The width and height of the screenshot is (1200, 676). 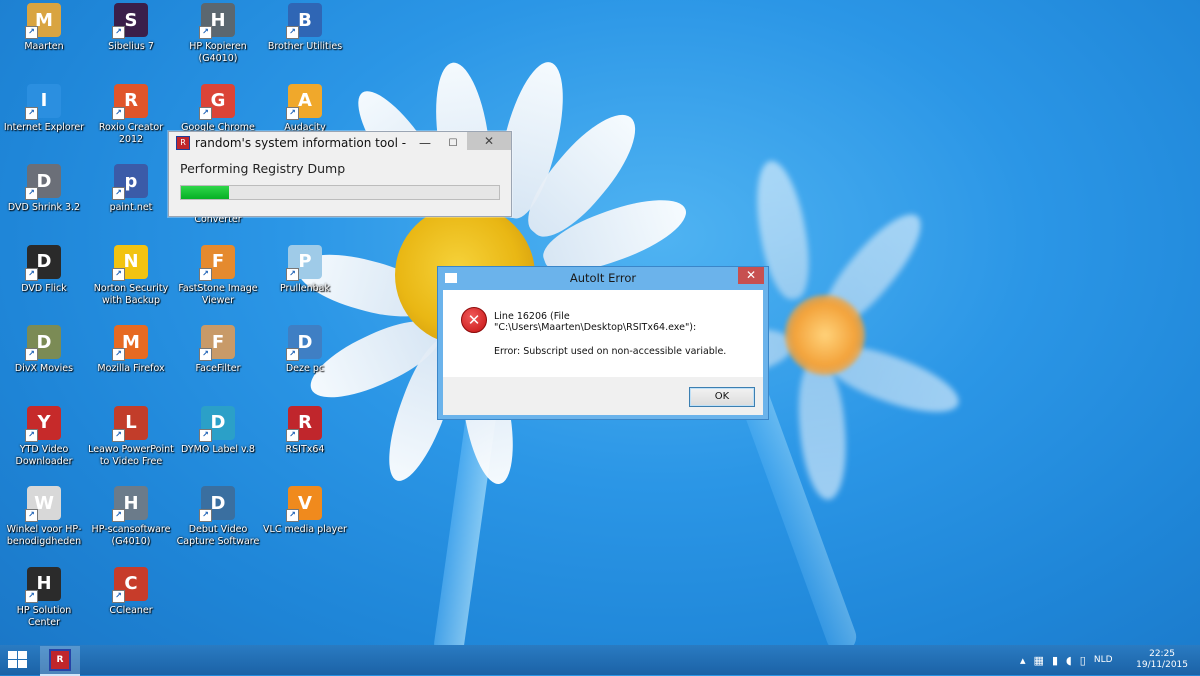 What do you see at coordinates (305, 511) in the screenshot?
I see `desktop-icon-vlc: V ↗ VLC media player` at bounding box center [305, 511].